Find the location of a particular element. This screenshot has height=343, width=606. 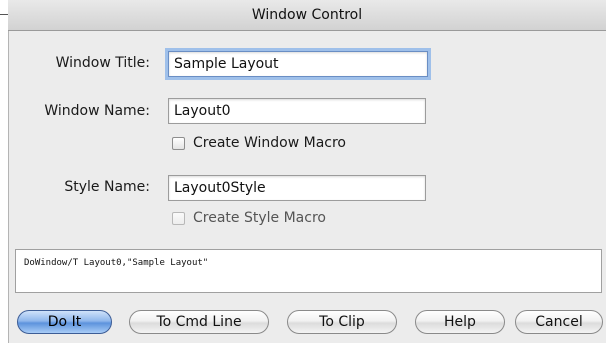

create-style-macro-checkbox-row: Create Style Macro is located at coordinates (249, 218).